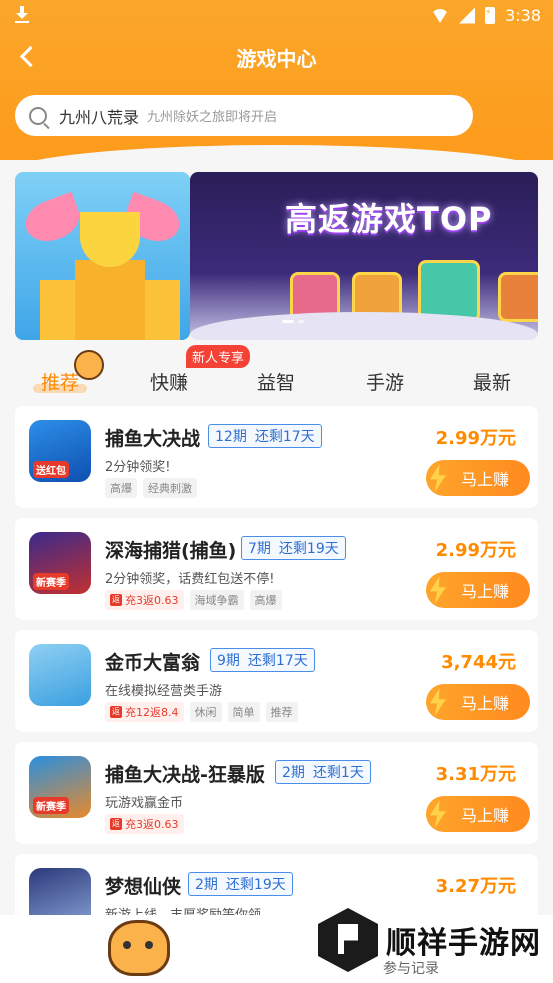  I want to click on game-name: 金币大富翁, so click(153, 663).